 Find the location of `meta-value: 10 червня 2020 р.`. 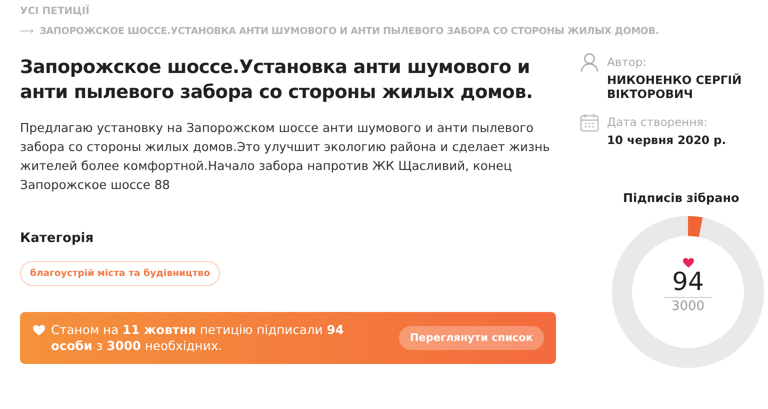

meta-value: 10 червня 2020 р. is located at coordinates (666, 140).